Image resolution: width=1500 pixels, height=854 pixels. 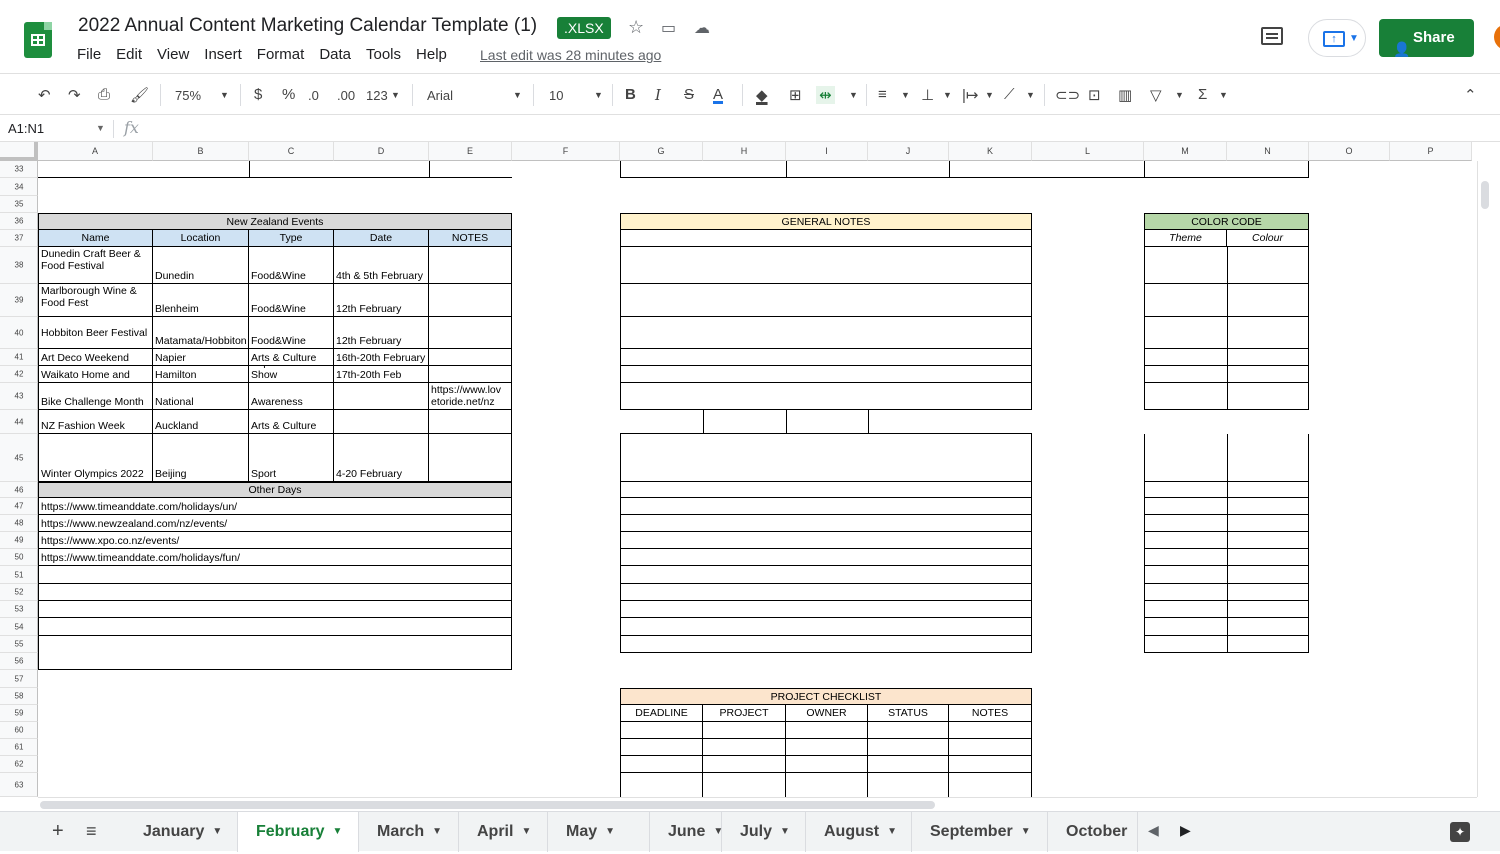 What do you see at coordinates (188, 95) in the screenshot?
I see `zoom-select: 75%` at bounding box center [188, 95].